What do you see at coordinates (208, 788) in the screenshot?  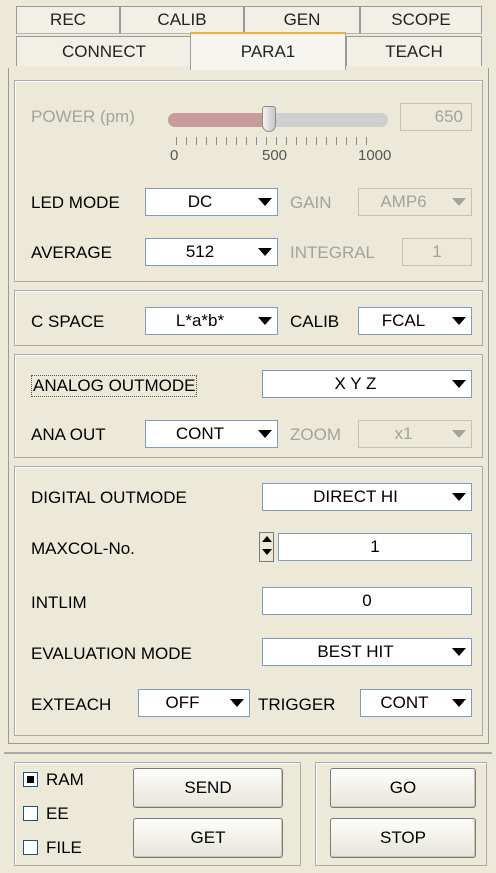 I see `send-button: SEND` at bounding box center [208, 788].